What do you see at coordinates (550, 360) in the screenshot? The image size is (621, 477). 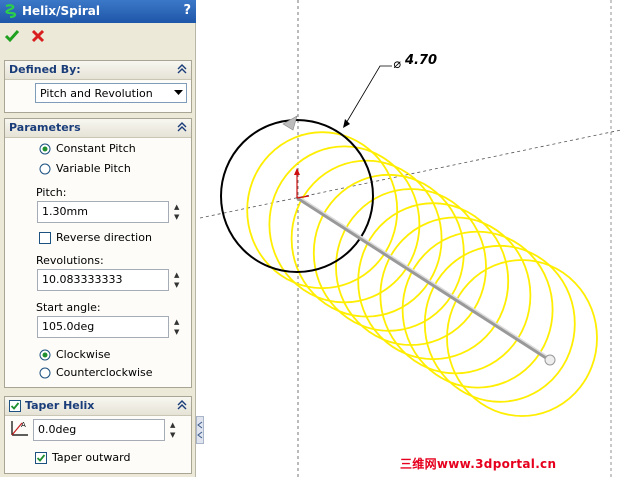 I see `axis-end-handle` at bounding box center [550, 360].